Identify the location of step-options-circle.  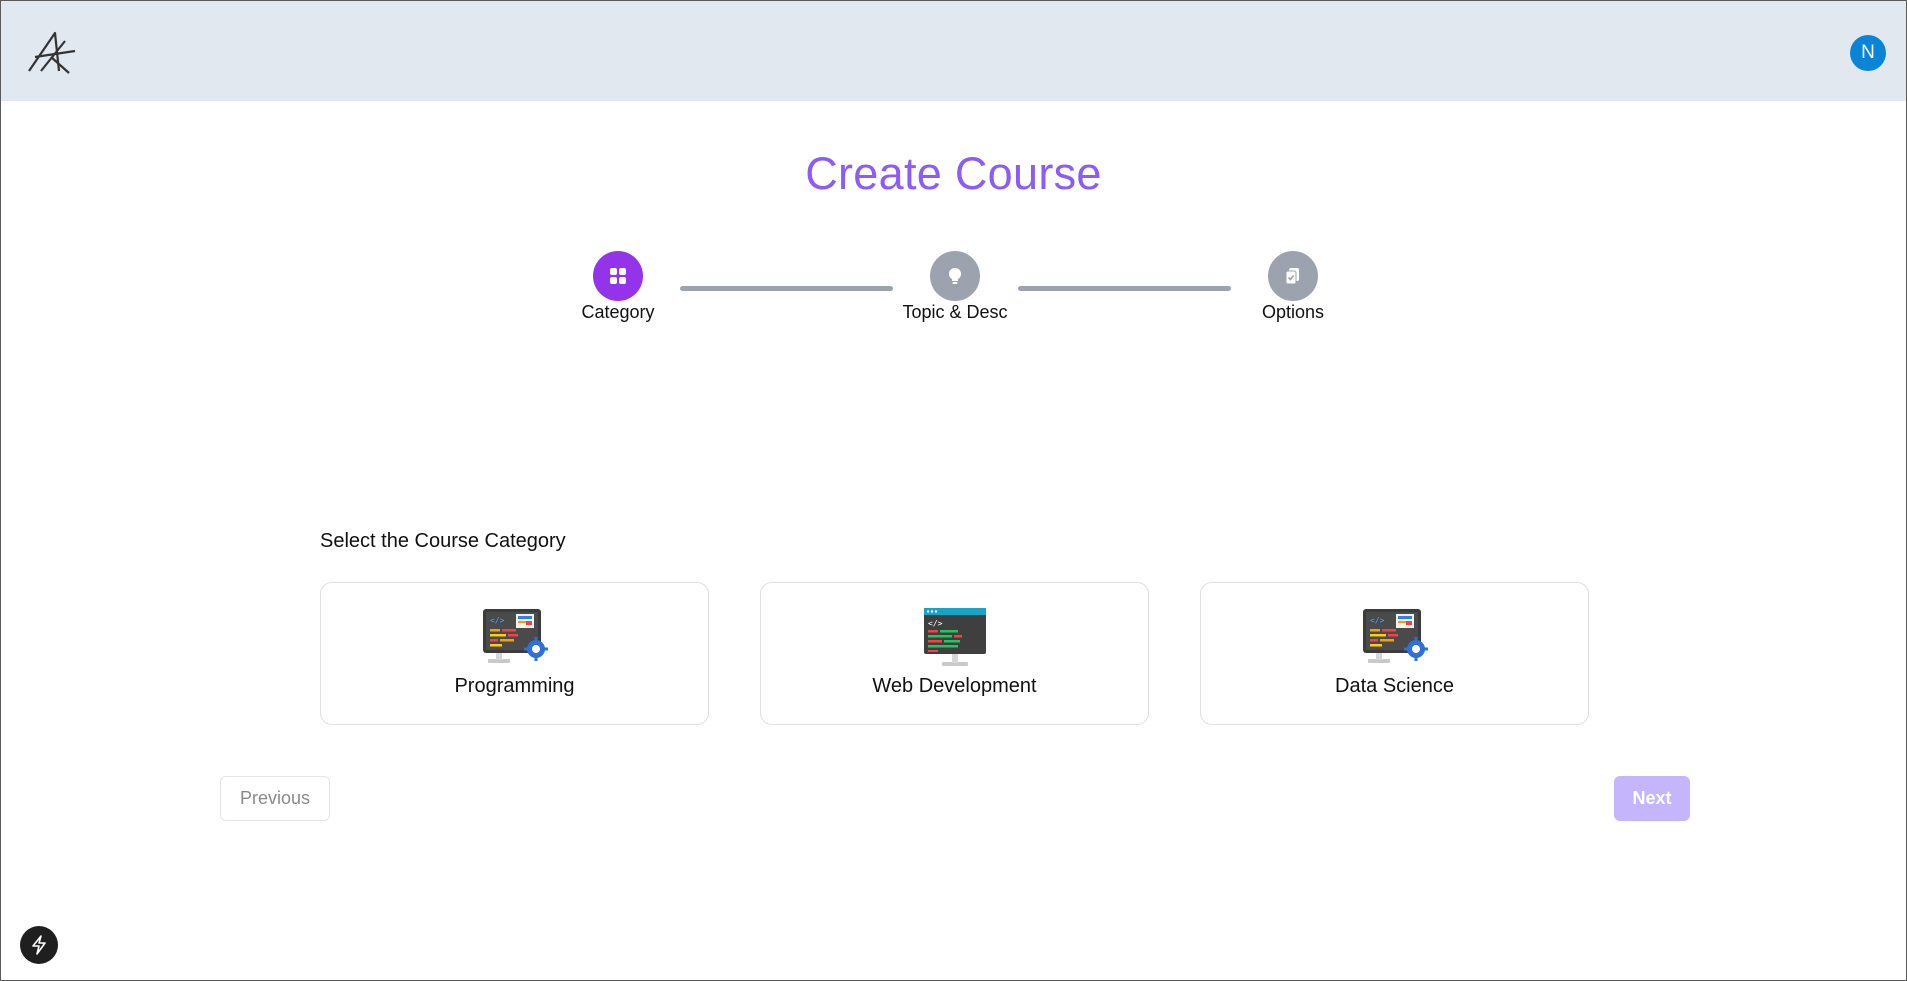
(1293, 276).